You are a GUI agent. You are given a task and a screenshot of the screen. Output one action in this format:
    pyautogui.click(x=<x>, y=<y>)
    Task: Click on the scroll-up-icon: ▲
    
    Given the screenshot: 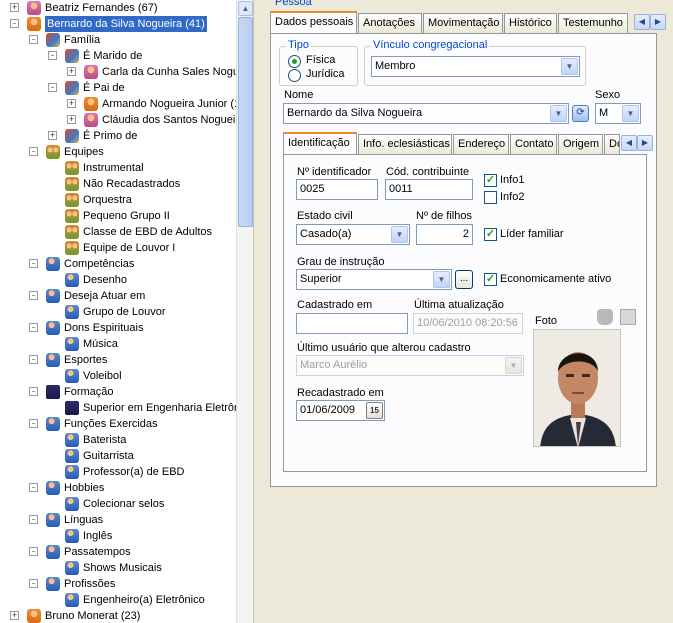 What is the action you would take?
    pyautogui.click(x=245, y=8)
    